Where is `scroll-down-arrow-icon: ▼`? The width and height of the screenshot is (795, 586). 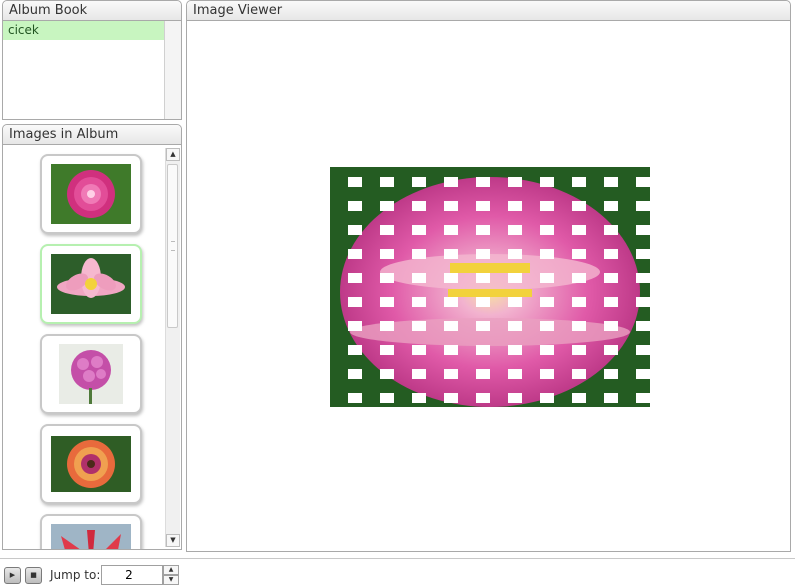
scroll-down-arrow-icon: ▼ is located at coordinates (173, 540).